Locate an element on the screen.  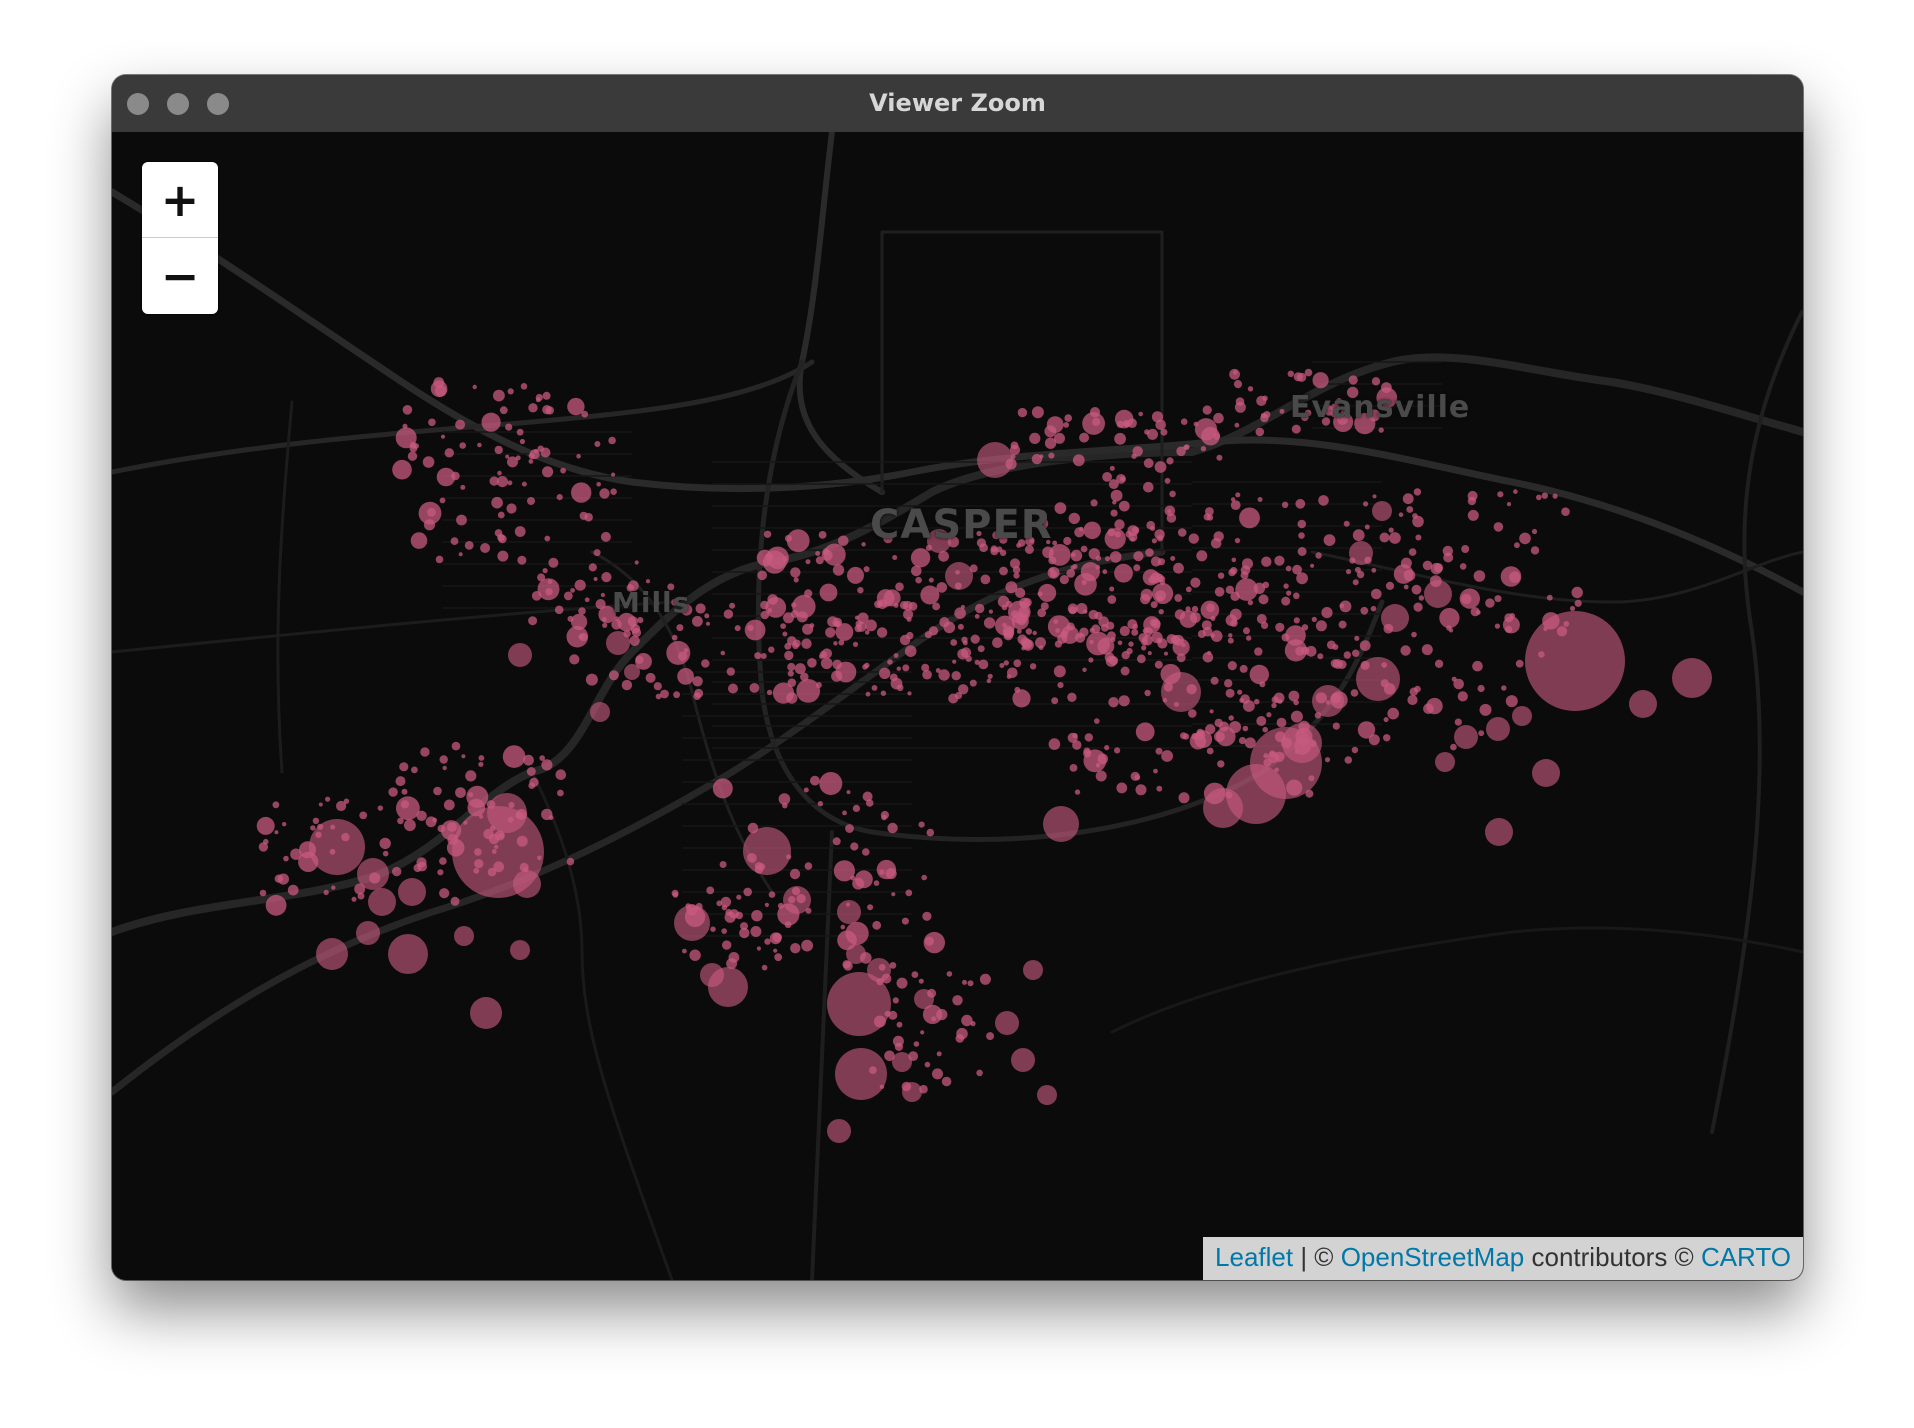
zoom-in-button: + is located at coordinates (180, 200).